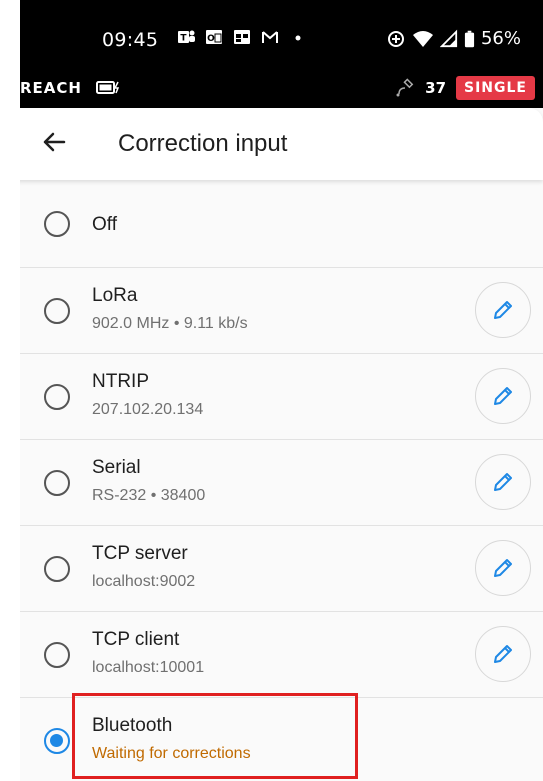  Describe the element at coordinates (57, 311) in the screenshot. I see `radio-lora` at that location.